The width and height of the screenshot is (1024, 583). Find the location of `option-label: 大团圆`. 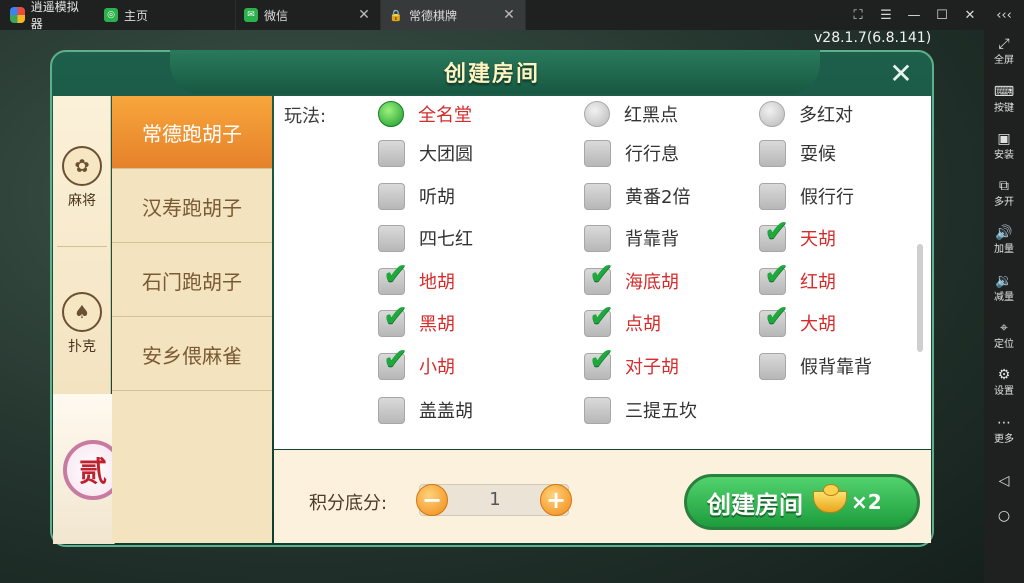

option-label: 大团圆 is located at coordinates (446, 154).